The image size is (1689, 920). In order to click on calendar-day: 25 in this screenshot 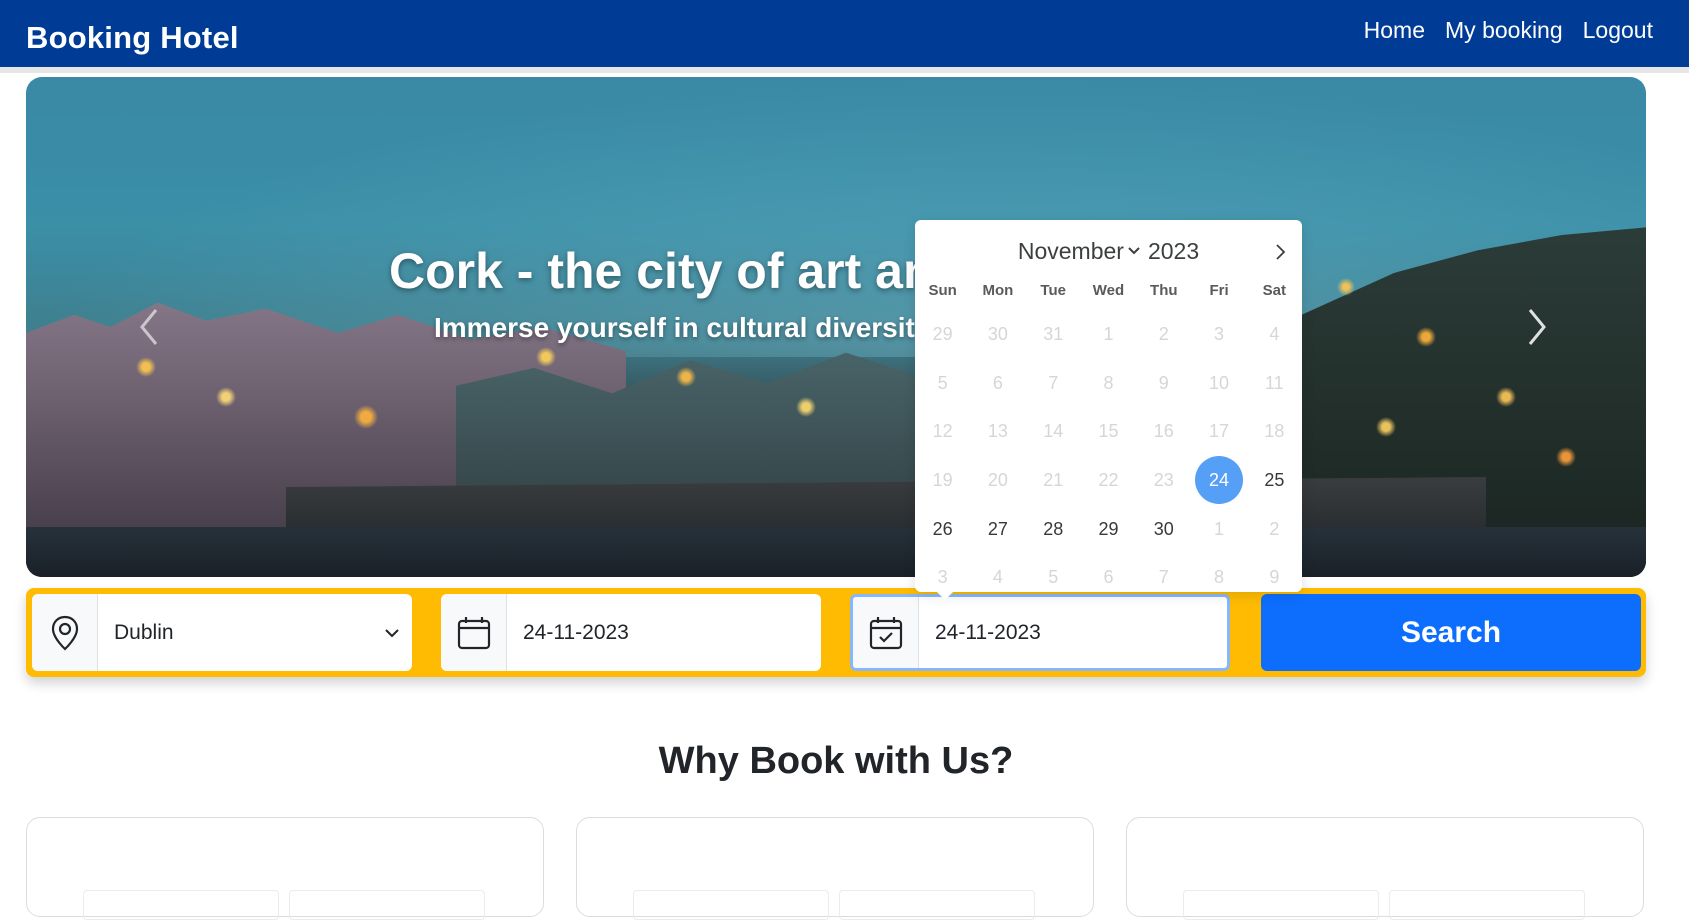, I will do `click(1274, 480)`.